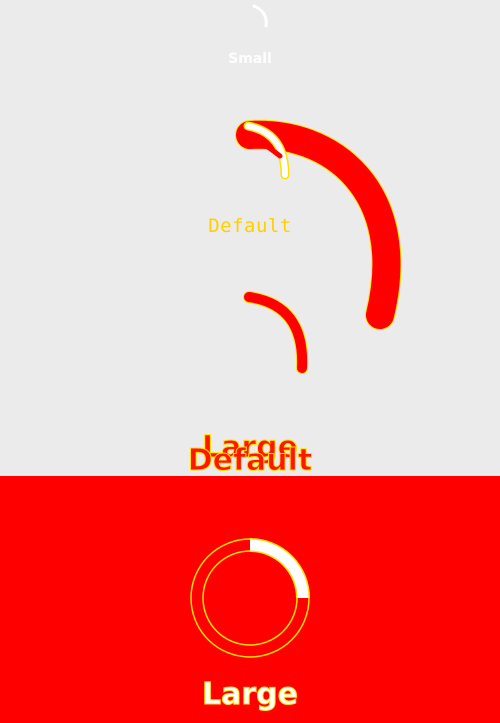 The height and width of the screenshot is (723, 500). What do you see at coordinates (260, 16) in the screenshot?
I see `small-spinner-arc` at bounding box center [260, 16].